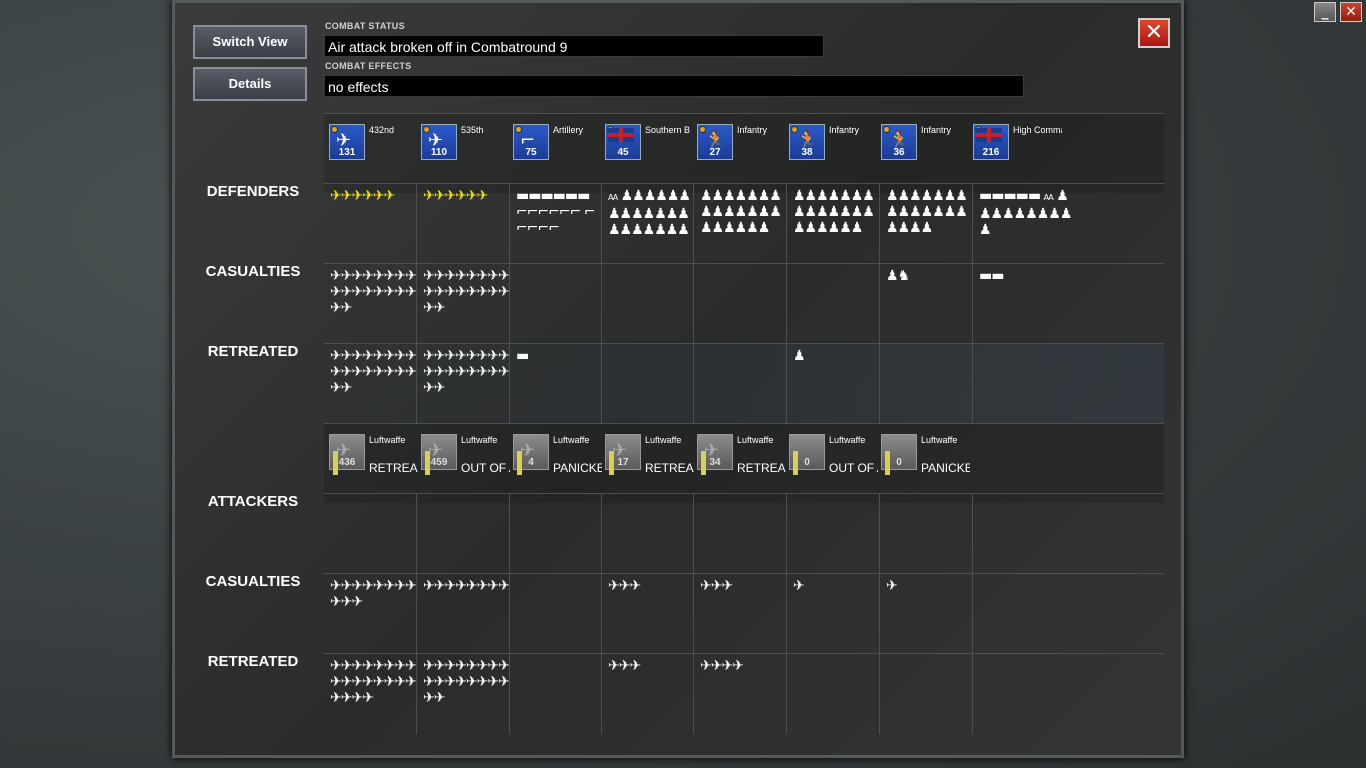 This screenshot has height=768, width=1366. What do you see at coordinates (253, 191) in the screenshot?
I see `defenders-label: DEFENDERS` at bounding box center [253, 191].